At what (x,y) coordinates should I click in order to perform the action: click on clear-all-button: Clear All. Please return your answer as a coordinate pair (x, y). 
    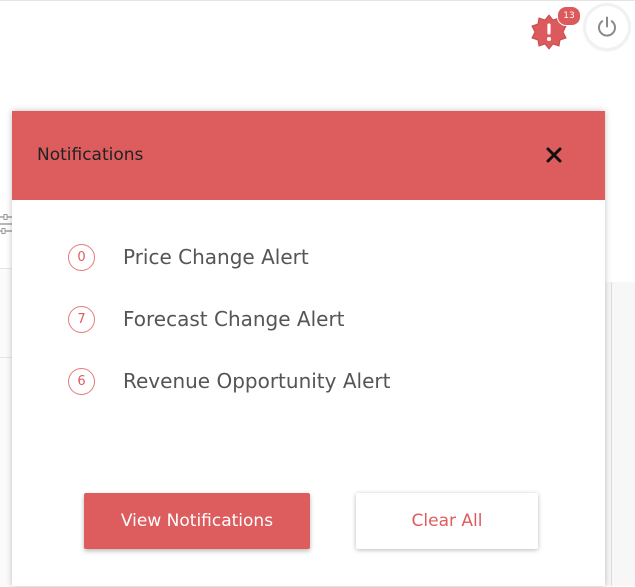
    Looking at the image, I should click on (447, 521).